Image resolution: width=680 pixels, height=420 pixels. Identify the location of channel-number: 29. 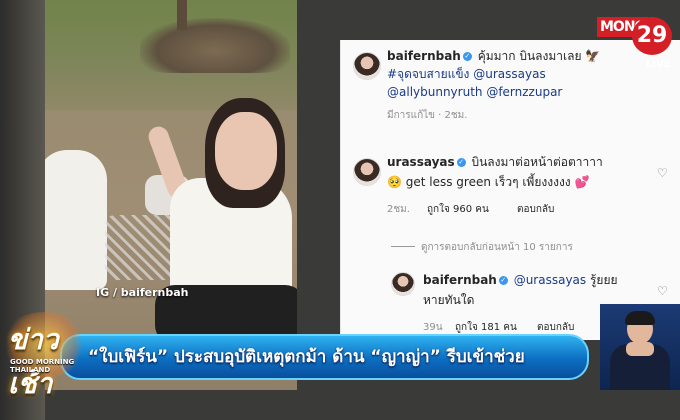
(652, 36).